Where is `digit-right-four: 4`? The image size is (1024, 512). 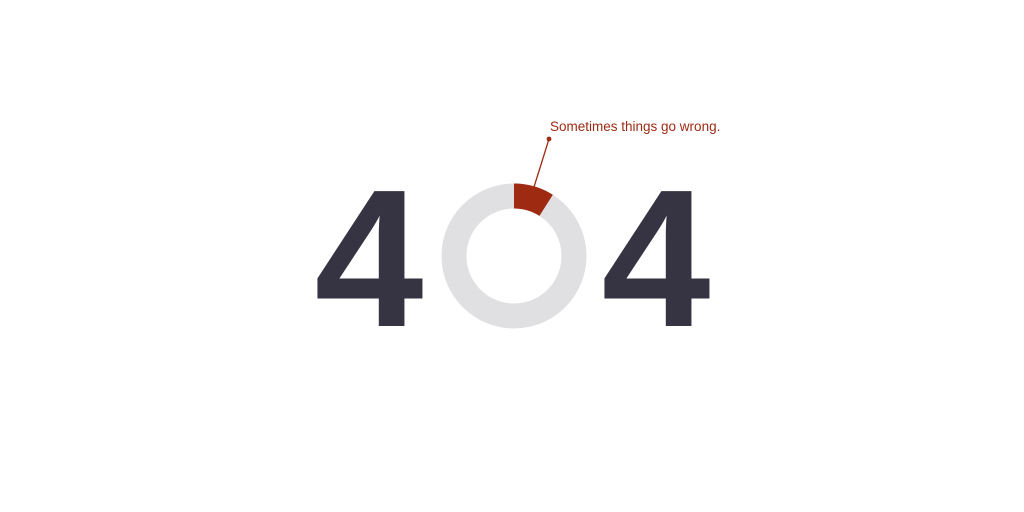 digit-right-four: 4 is located at coordinates (655, 258).